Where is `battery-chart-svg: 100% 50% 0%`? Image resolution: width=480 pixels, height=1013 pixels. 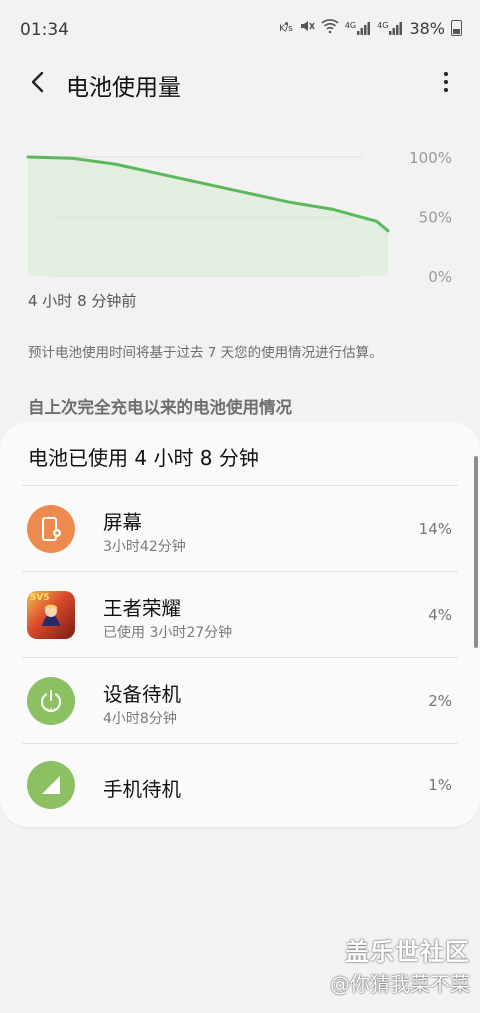 battery-chart-svg: 100% 50% 0% is located at coordinates (239, 217).